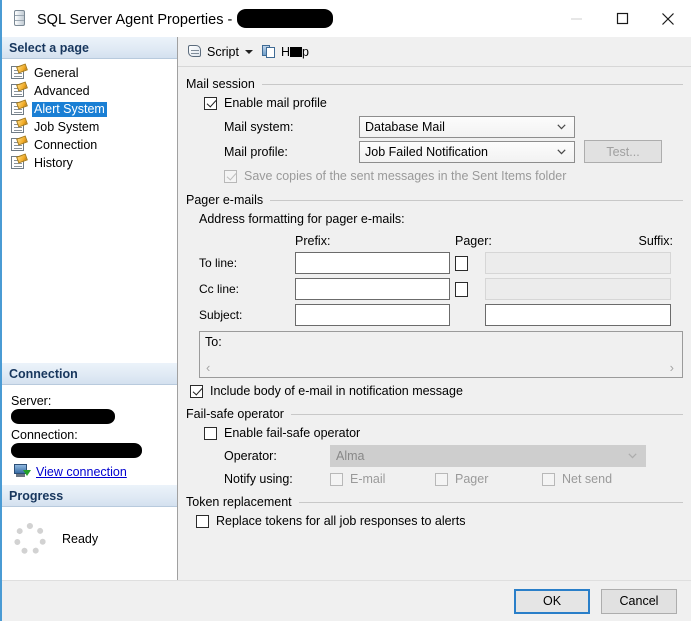  I want to click on cc-line-suffix-input, so click(578, 289).